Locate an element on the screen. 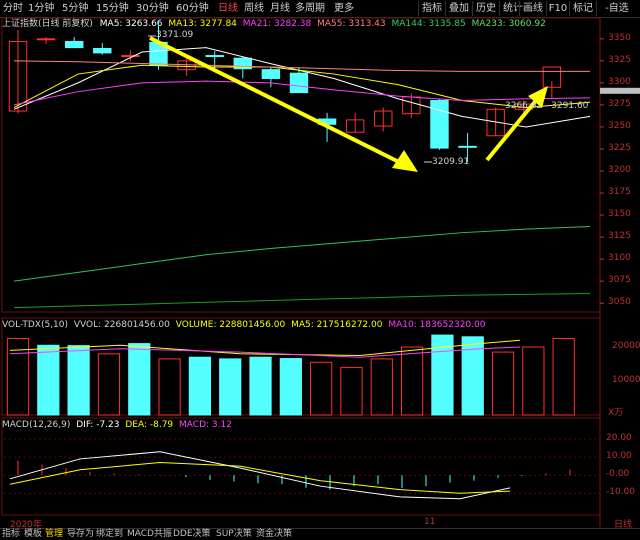 The height and width of the screenshot is (540, 640). volume-tick-label: 20000 is located at coordinates (626, 346).